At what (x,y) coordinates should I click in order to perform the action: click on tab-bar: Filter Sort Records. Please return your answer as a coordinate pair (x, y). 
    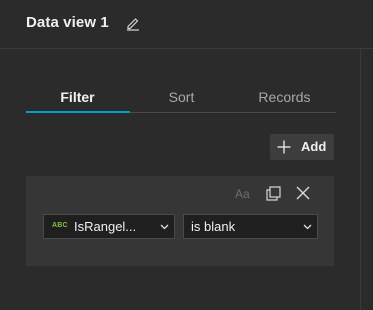
    Looking at the image, I should click on (181, 99).